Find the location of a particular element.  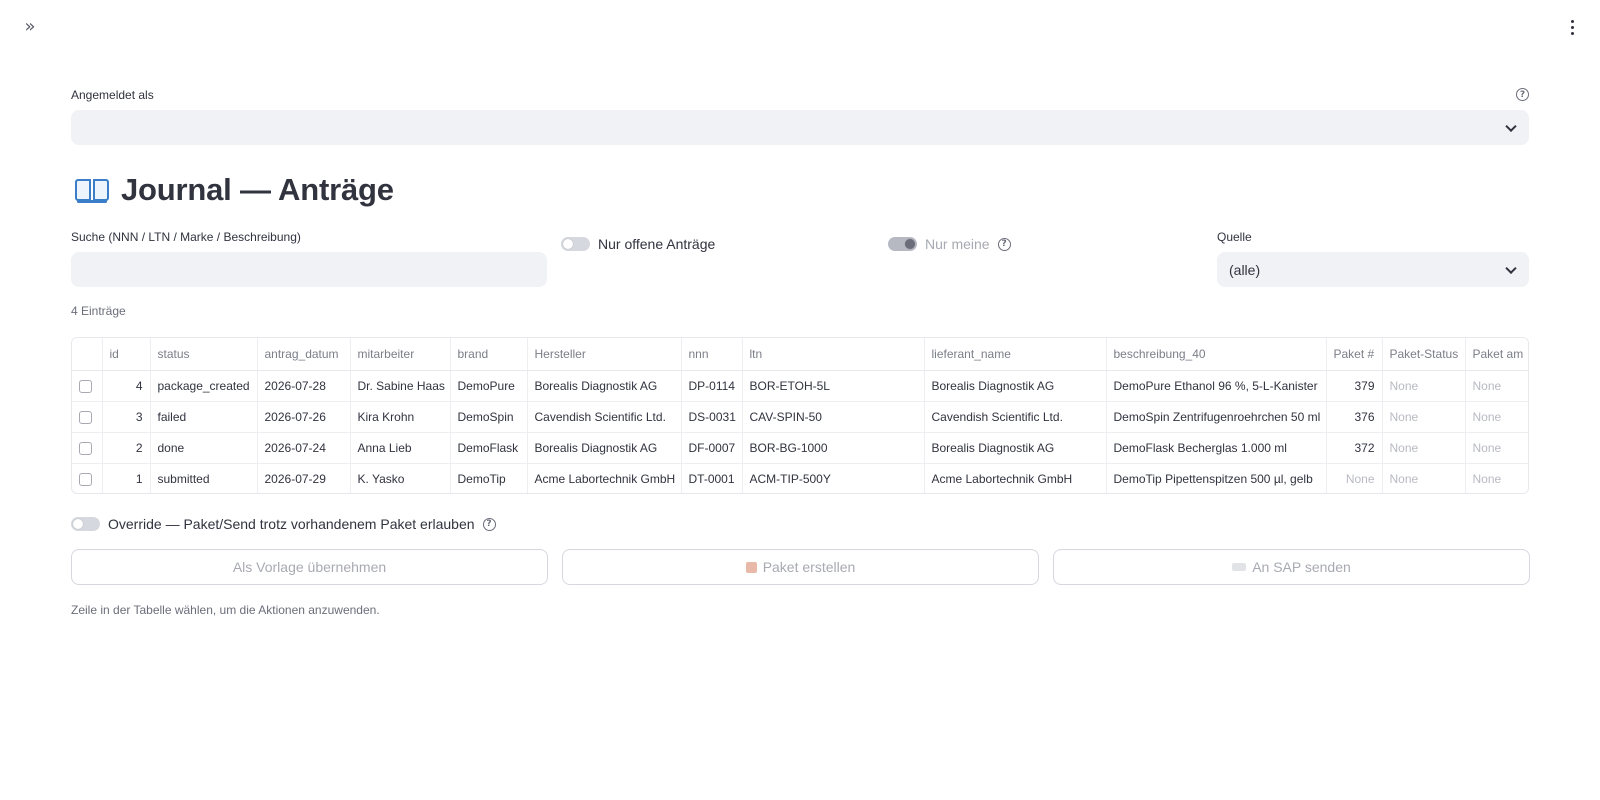

cell-ltn: CAV-SPIN-50 is located at coordinates (833, 417).